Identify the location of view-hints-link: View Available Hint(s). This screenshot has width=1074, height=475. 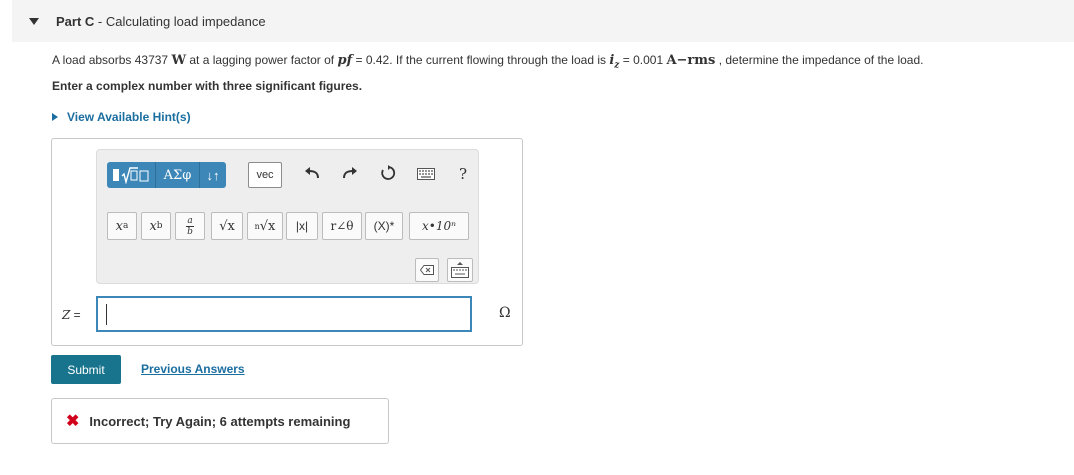
(121, 117).